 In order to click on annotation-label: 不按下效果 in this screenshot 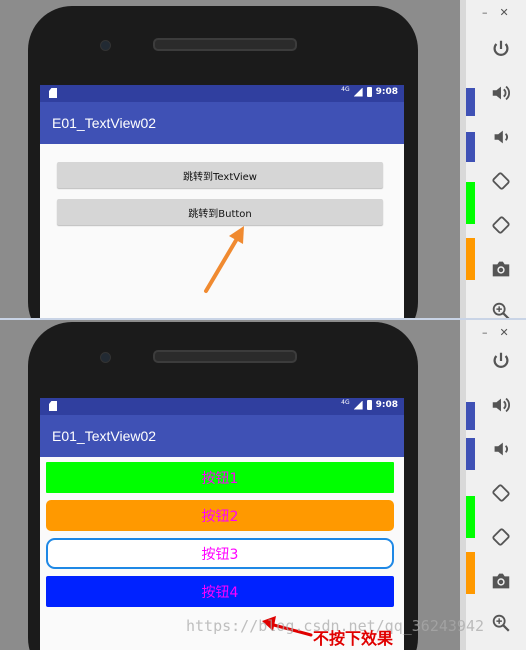, I will do `click(353, 638)`.